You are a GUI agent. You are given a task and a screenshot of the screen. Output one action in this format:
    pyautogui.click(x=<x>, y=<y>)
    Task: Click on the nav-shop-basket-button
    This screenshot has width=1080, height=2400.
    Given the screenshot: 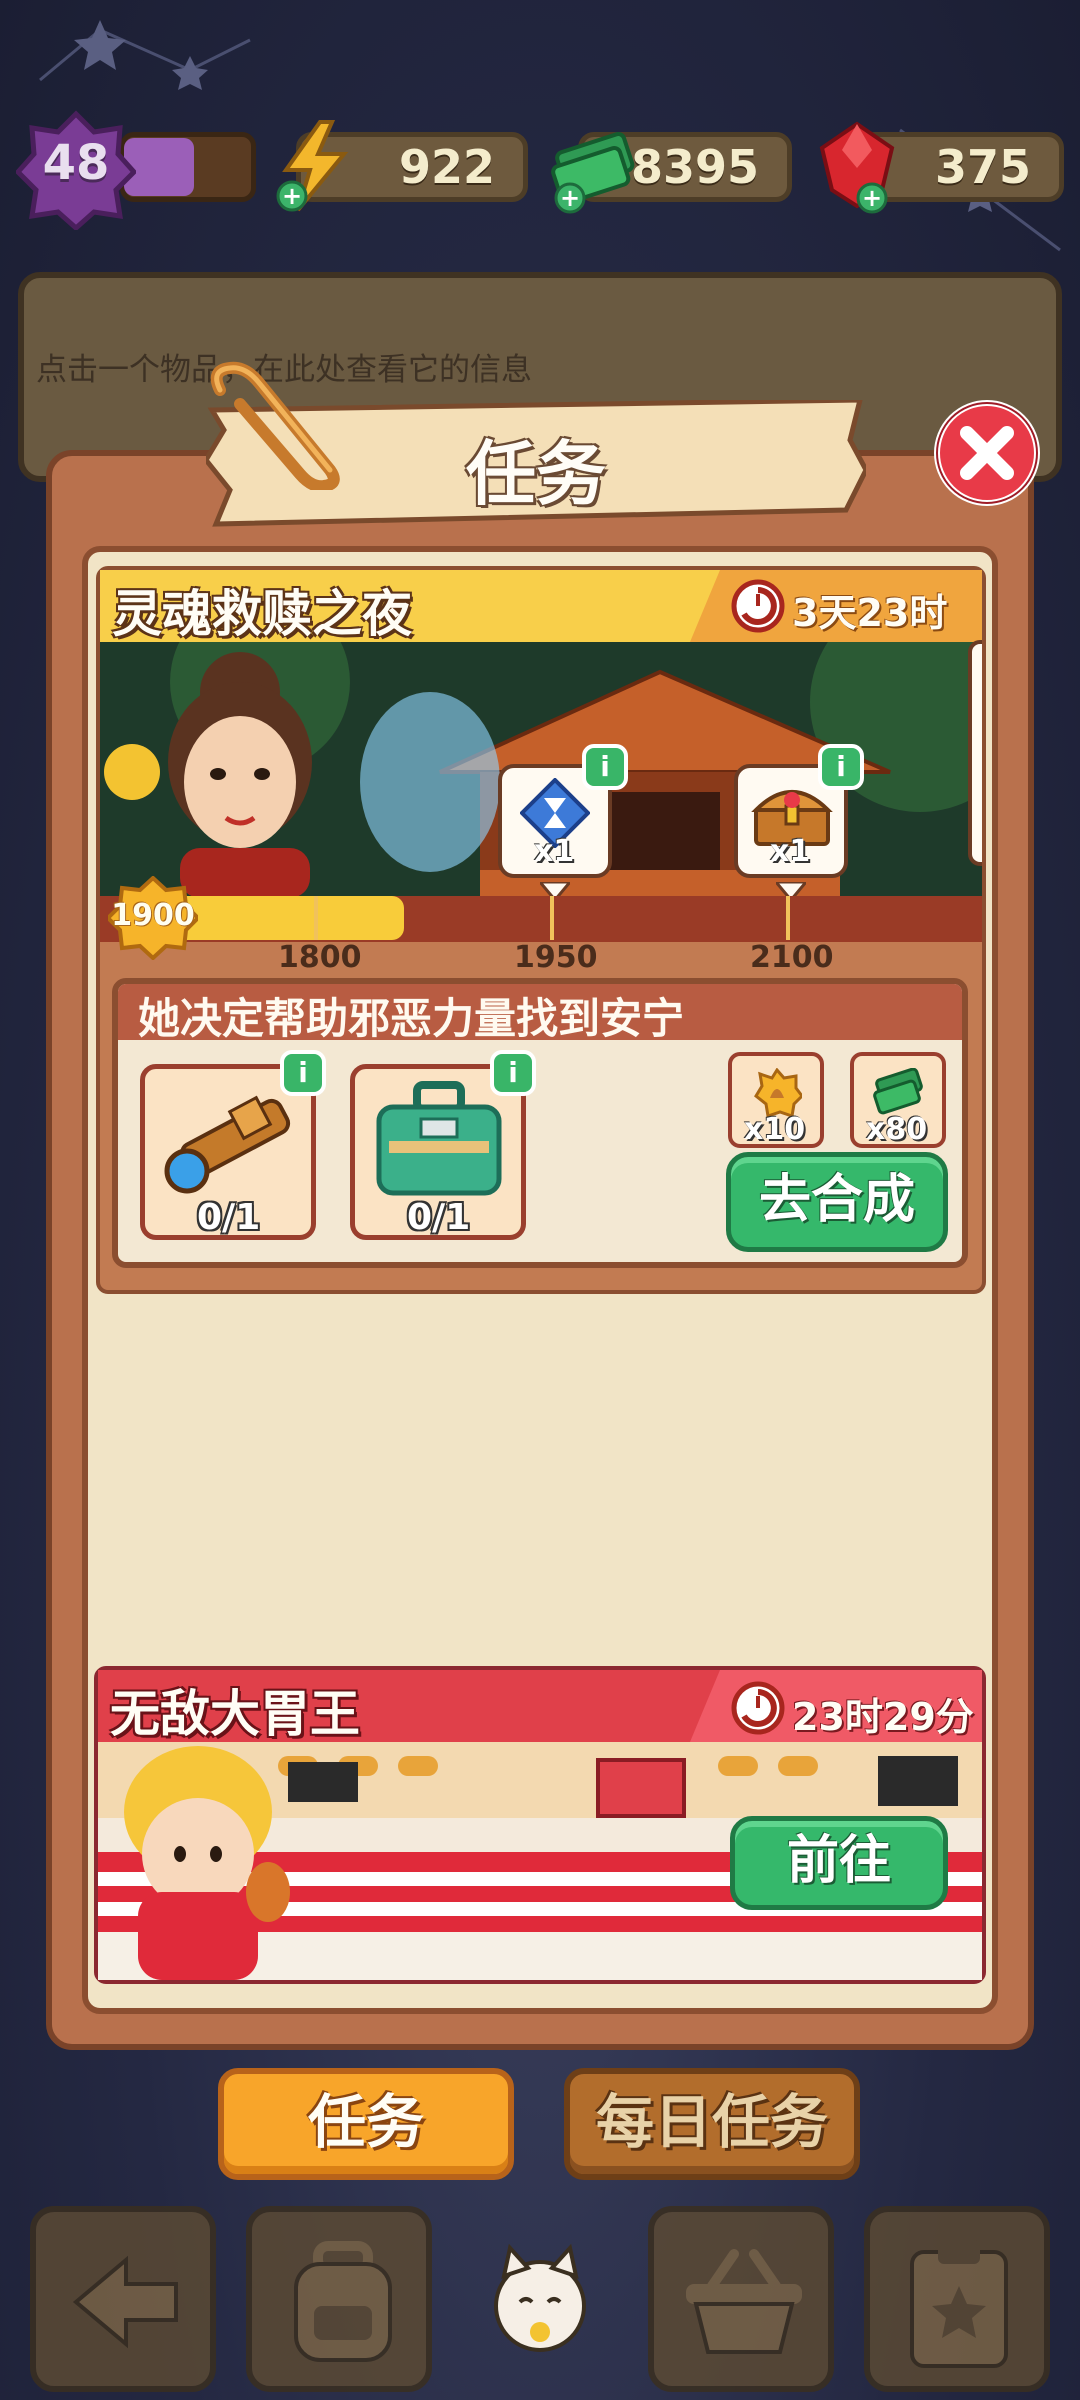 What is the action you would take?
    pyautogui.click(x=741, y=2299)
    